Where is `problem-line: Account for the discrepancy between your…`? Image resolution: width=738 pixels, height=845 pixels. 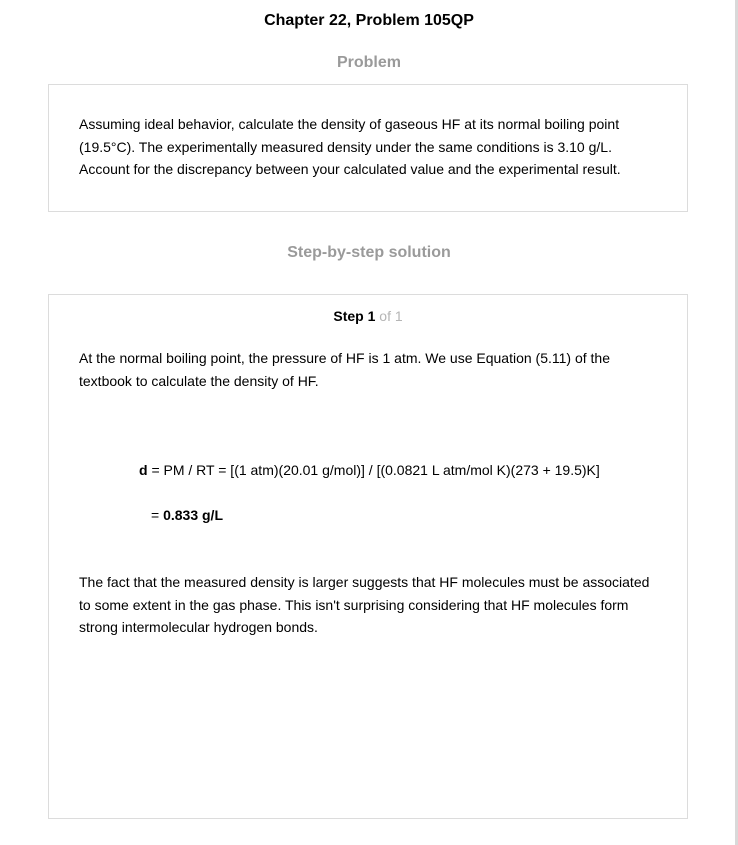
problem-line: Account for the discrepancy between your… is located at coordinates (350, 169).